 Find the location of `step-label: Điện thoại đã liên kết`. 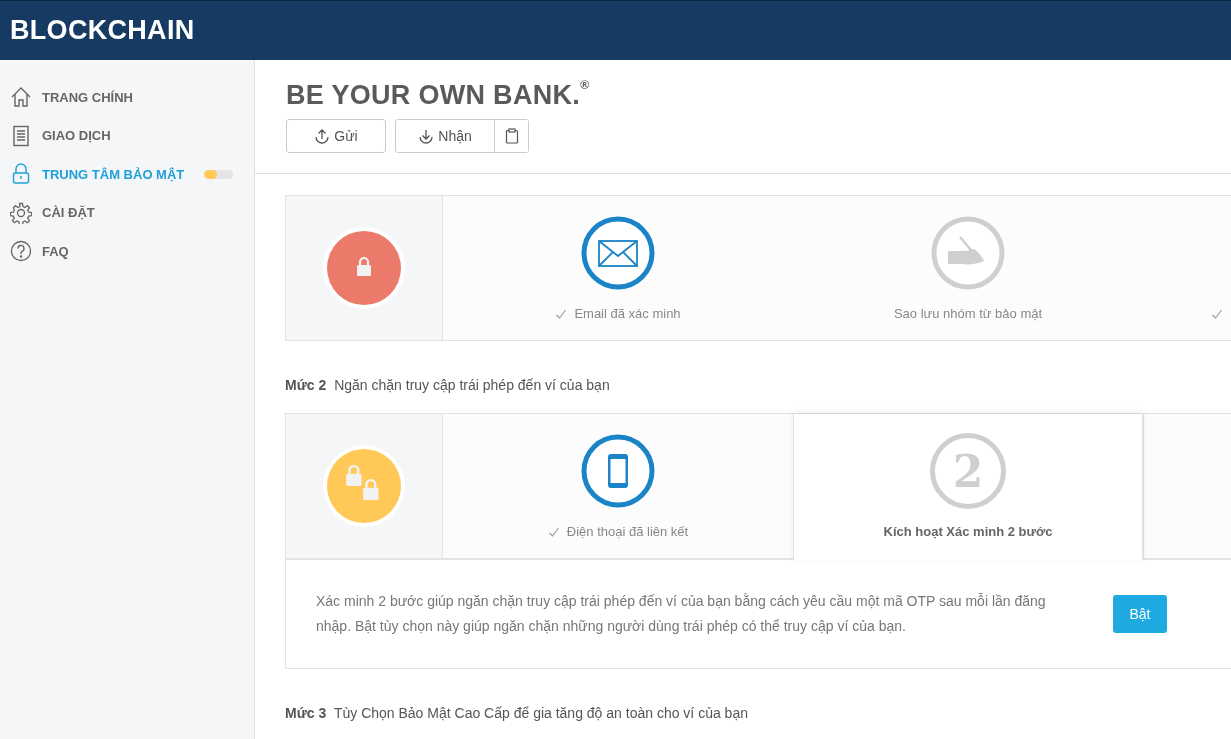

step-label: Điện thoại đã liên kết is located at coordinates (627, 531).